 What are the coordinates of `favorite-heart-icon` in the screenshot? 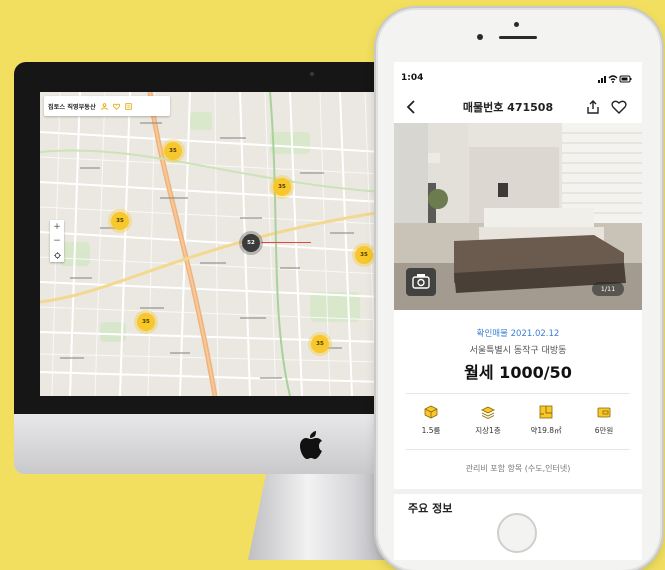 It's located at (619, 107).